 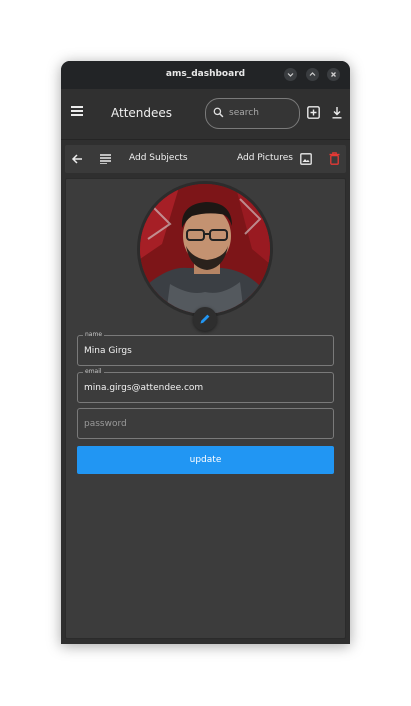 I want to click on minimize-button, so click(x=290, y=74).